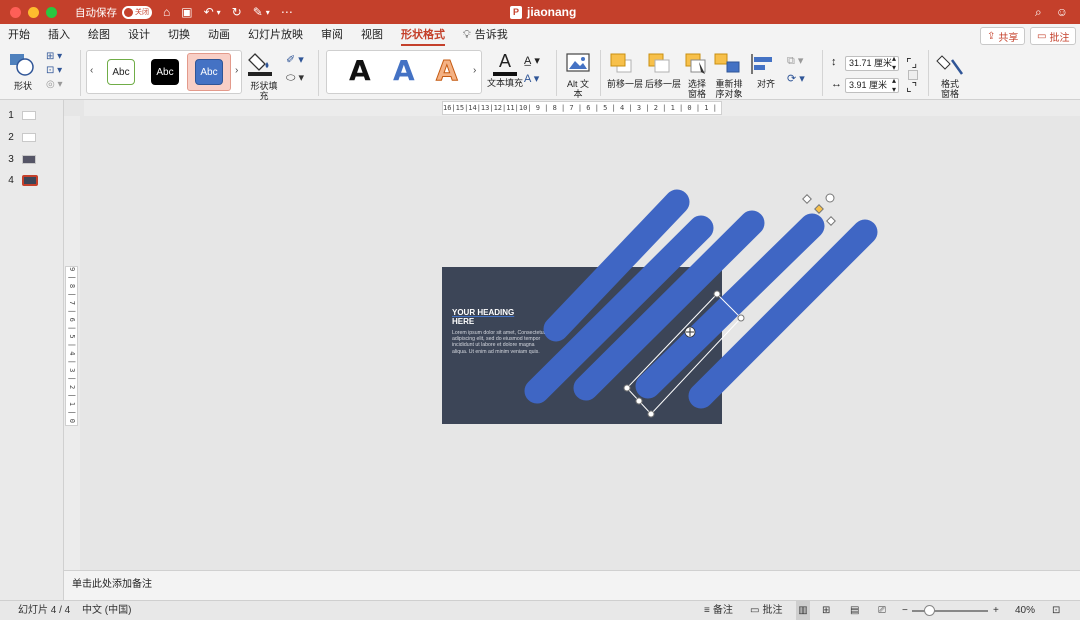 Image resolution: width=1080 pixels, height=620 pixels. Describe the element at coordinates (404, 70) in the screenshot. I see `wordart-style-blue: A` at that location.